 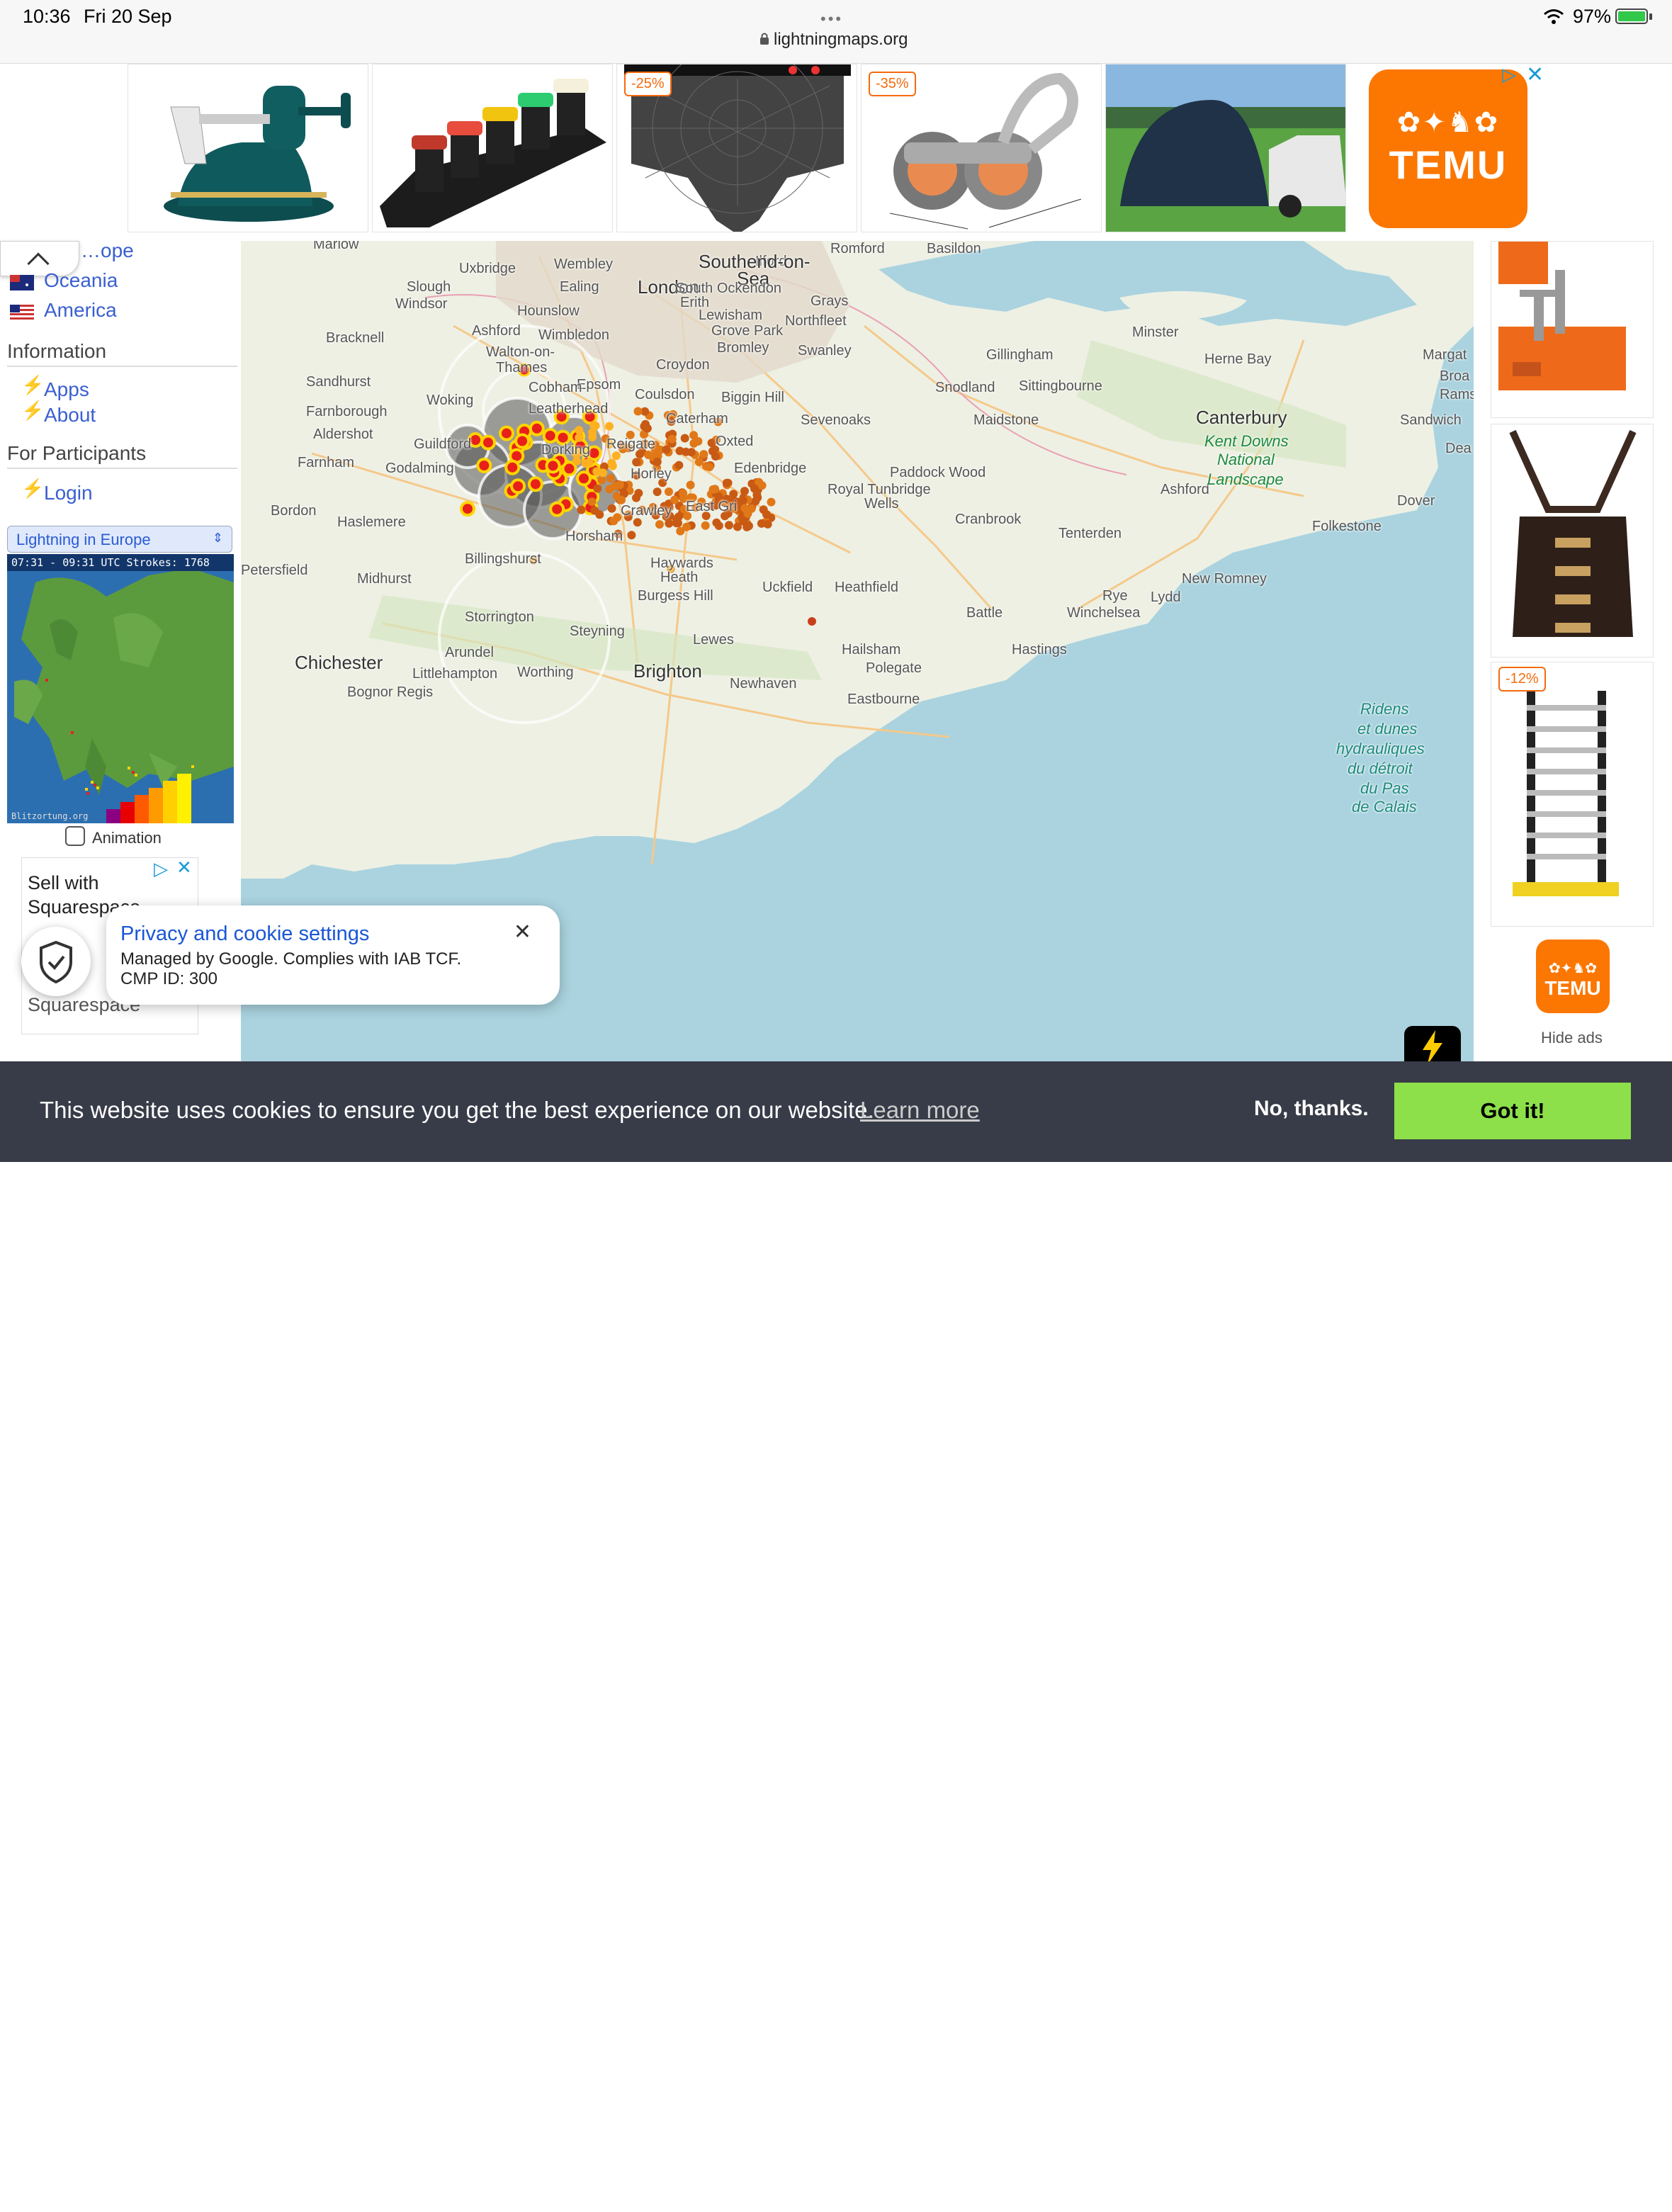 I want to click on discount-badge: -12%, so click(x=1522, y=679).